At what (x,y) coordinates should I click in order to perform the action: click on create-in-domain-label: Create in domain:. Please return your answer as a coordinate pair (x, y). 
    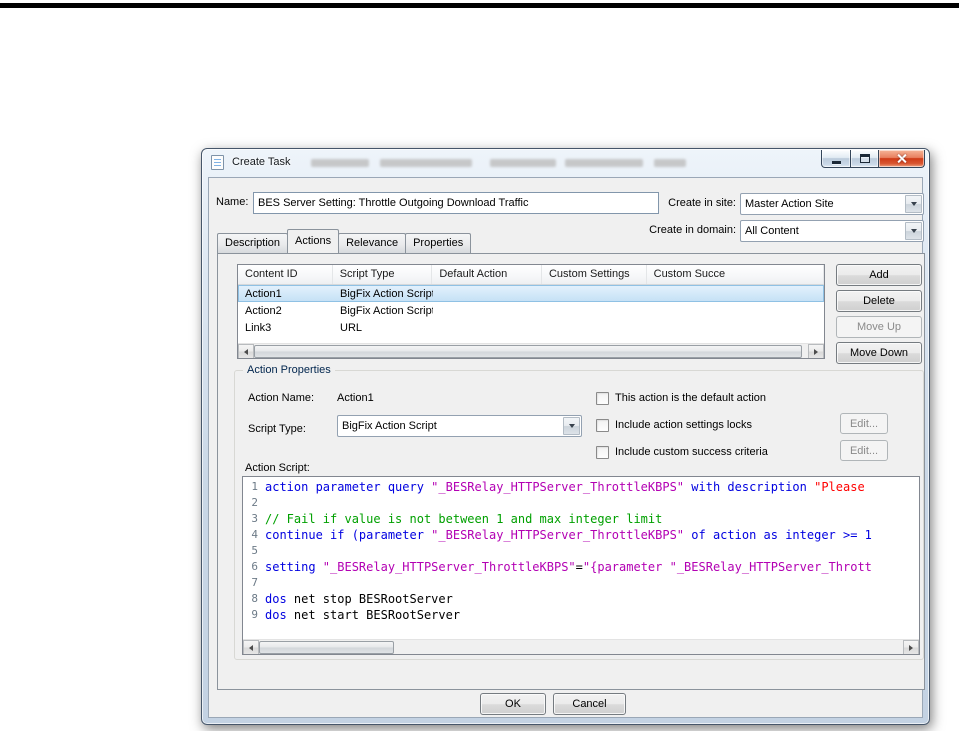
    Looking at the image, I should click on (692, 230).